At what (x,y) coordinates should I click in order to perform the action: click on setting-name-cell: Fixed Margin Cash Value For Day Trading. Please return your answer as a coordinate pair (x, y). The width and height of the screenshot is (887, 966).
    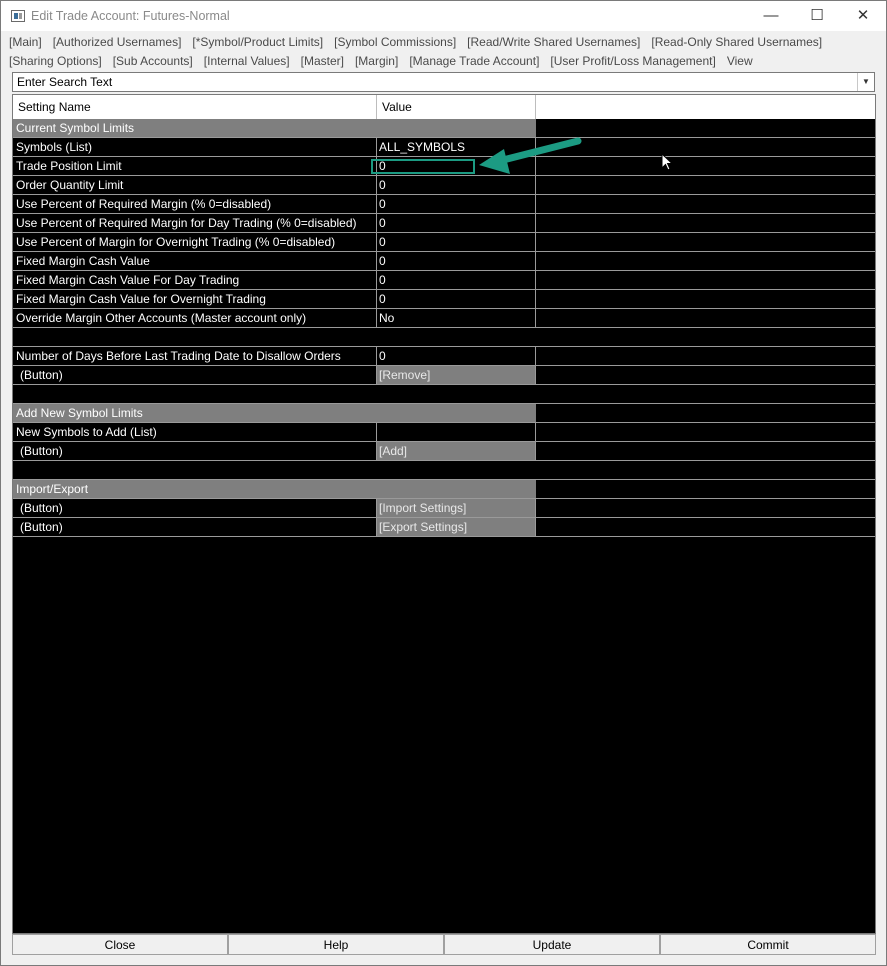
    Looking at the image, I should click on (195, 280).